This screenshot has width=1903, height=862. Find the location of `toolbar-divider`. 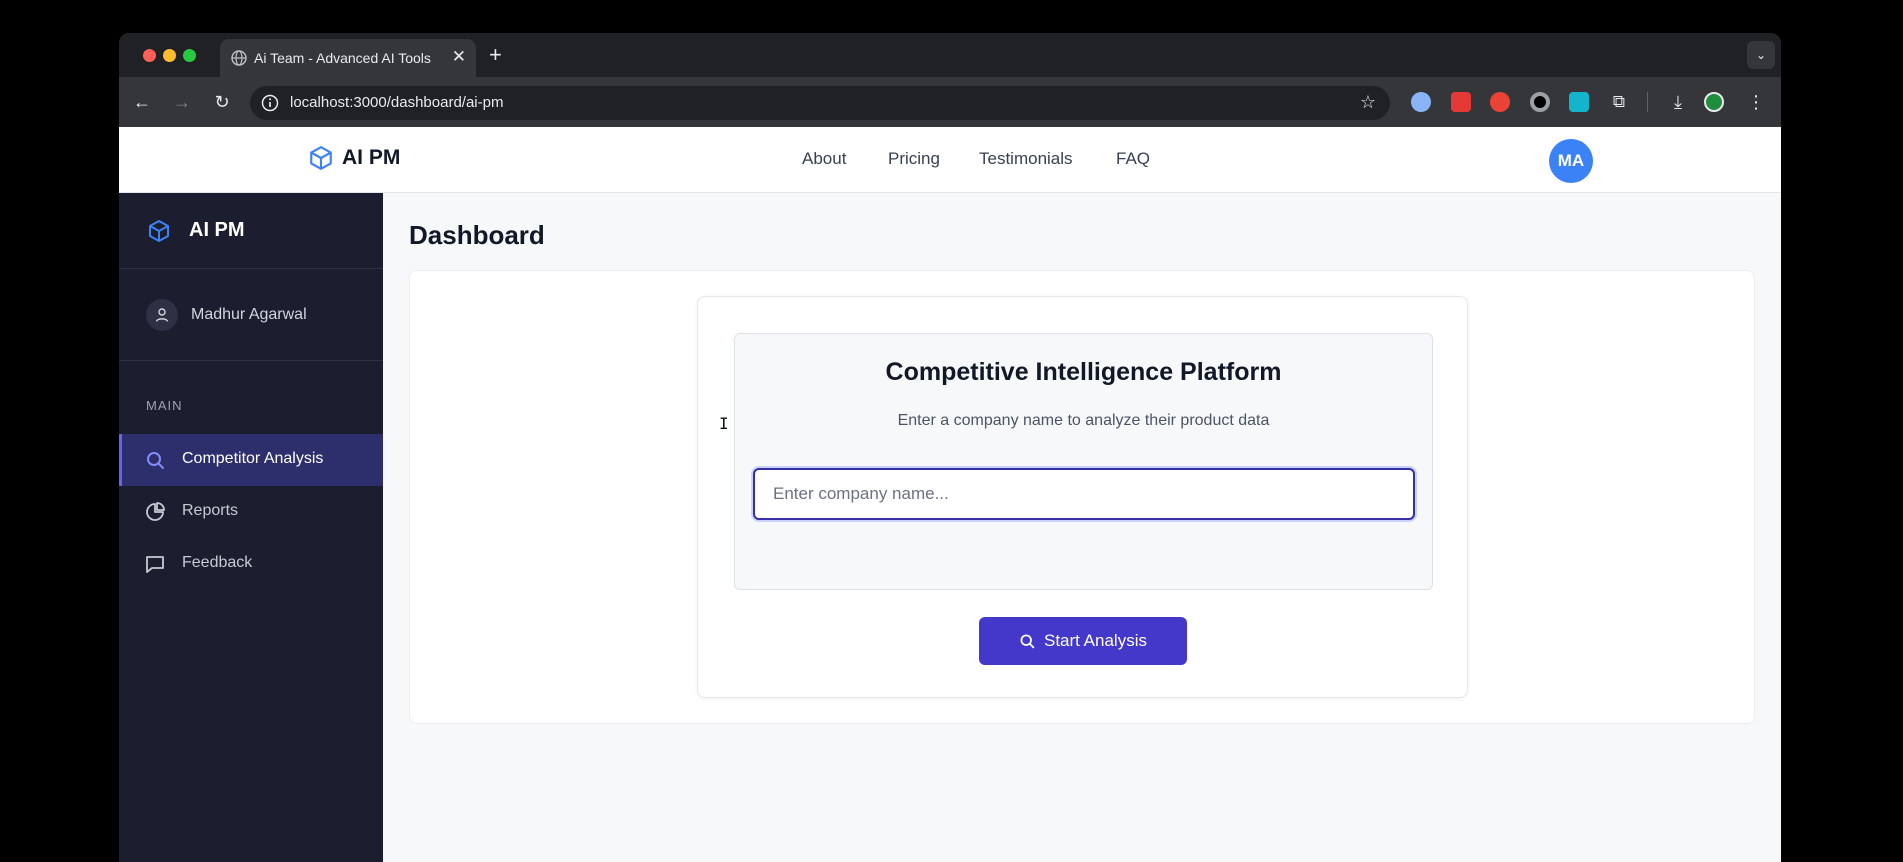

toolbar-divider is located at coordinates (1647, 102).